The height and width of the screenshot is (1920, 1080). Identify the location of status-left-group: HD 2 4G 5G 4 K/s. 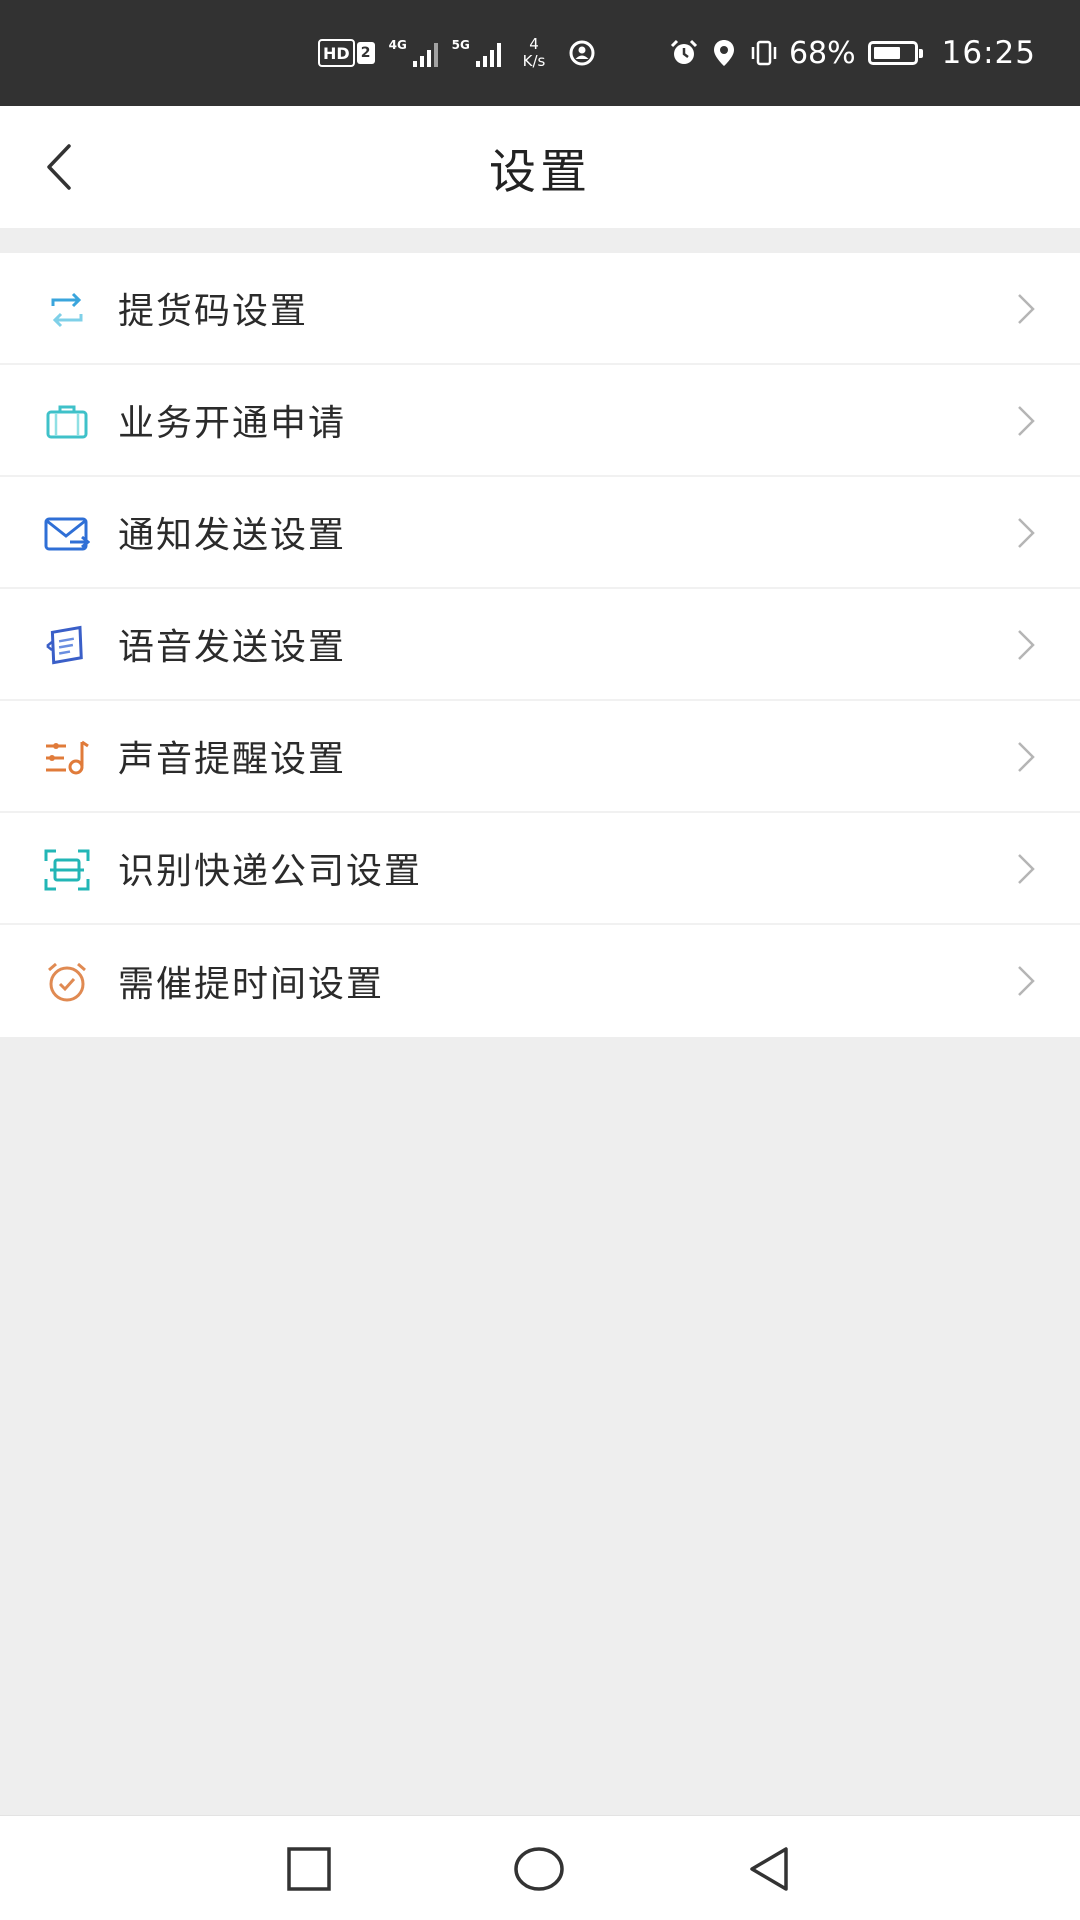
(457, 53).